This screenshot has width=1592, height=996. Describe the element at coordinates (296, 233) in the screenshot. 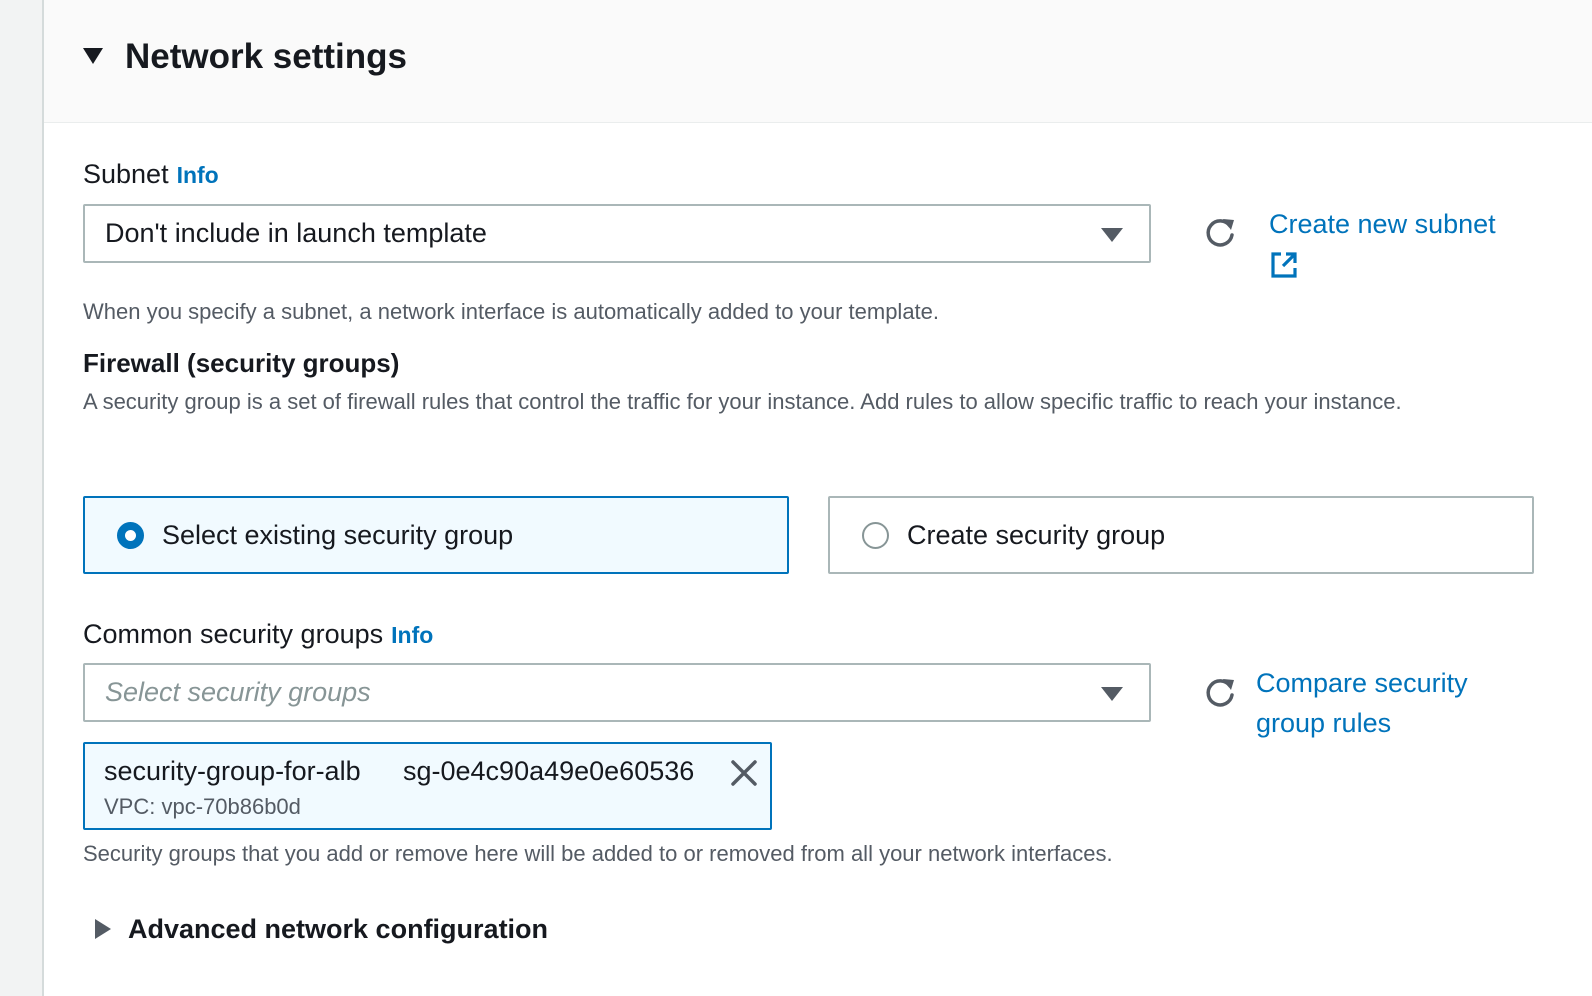

I see `subnet-select-value: Don't include in launch template` at that location.